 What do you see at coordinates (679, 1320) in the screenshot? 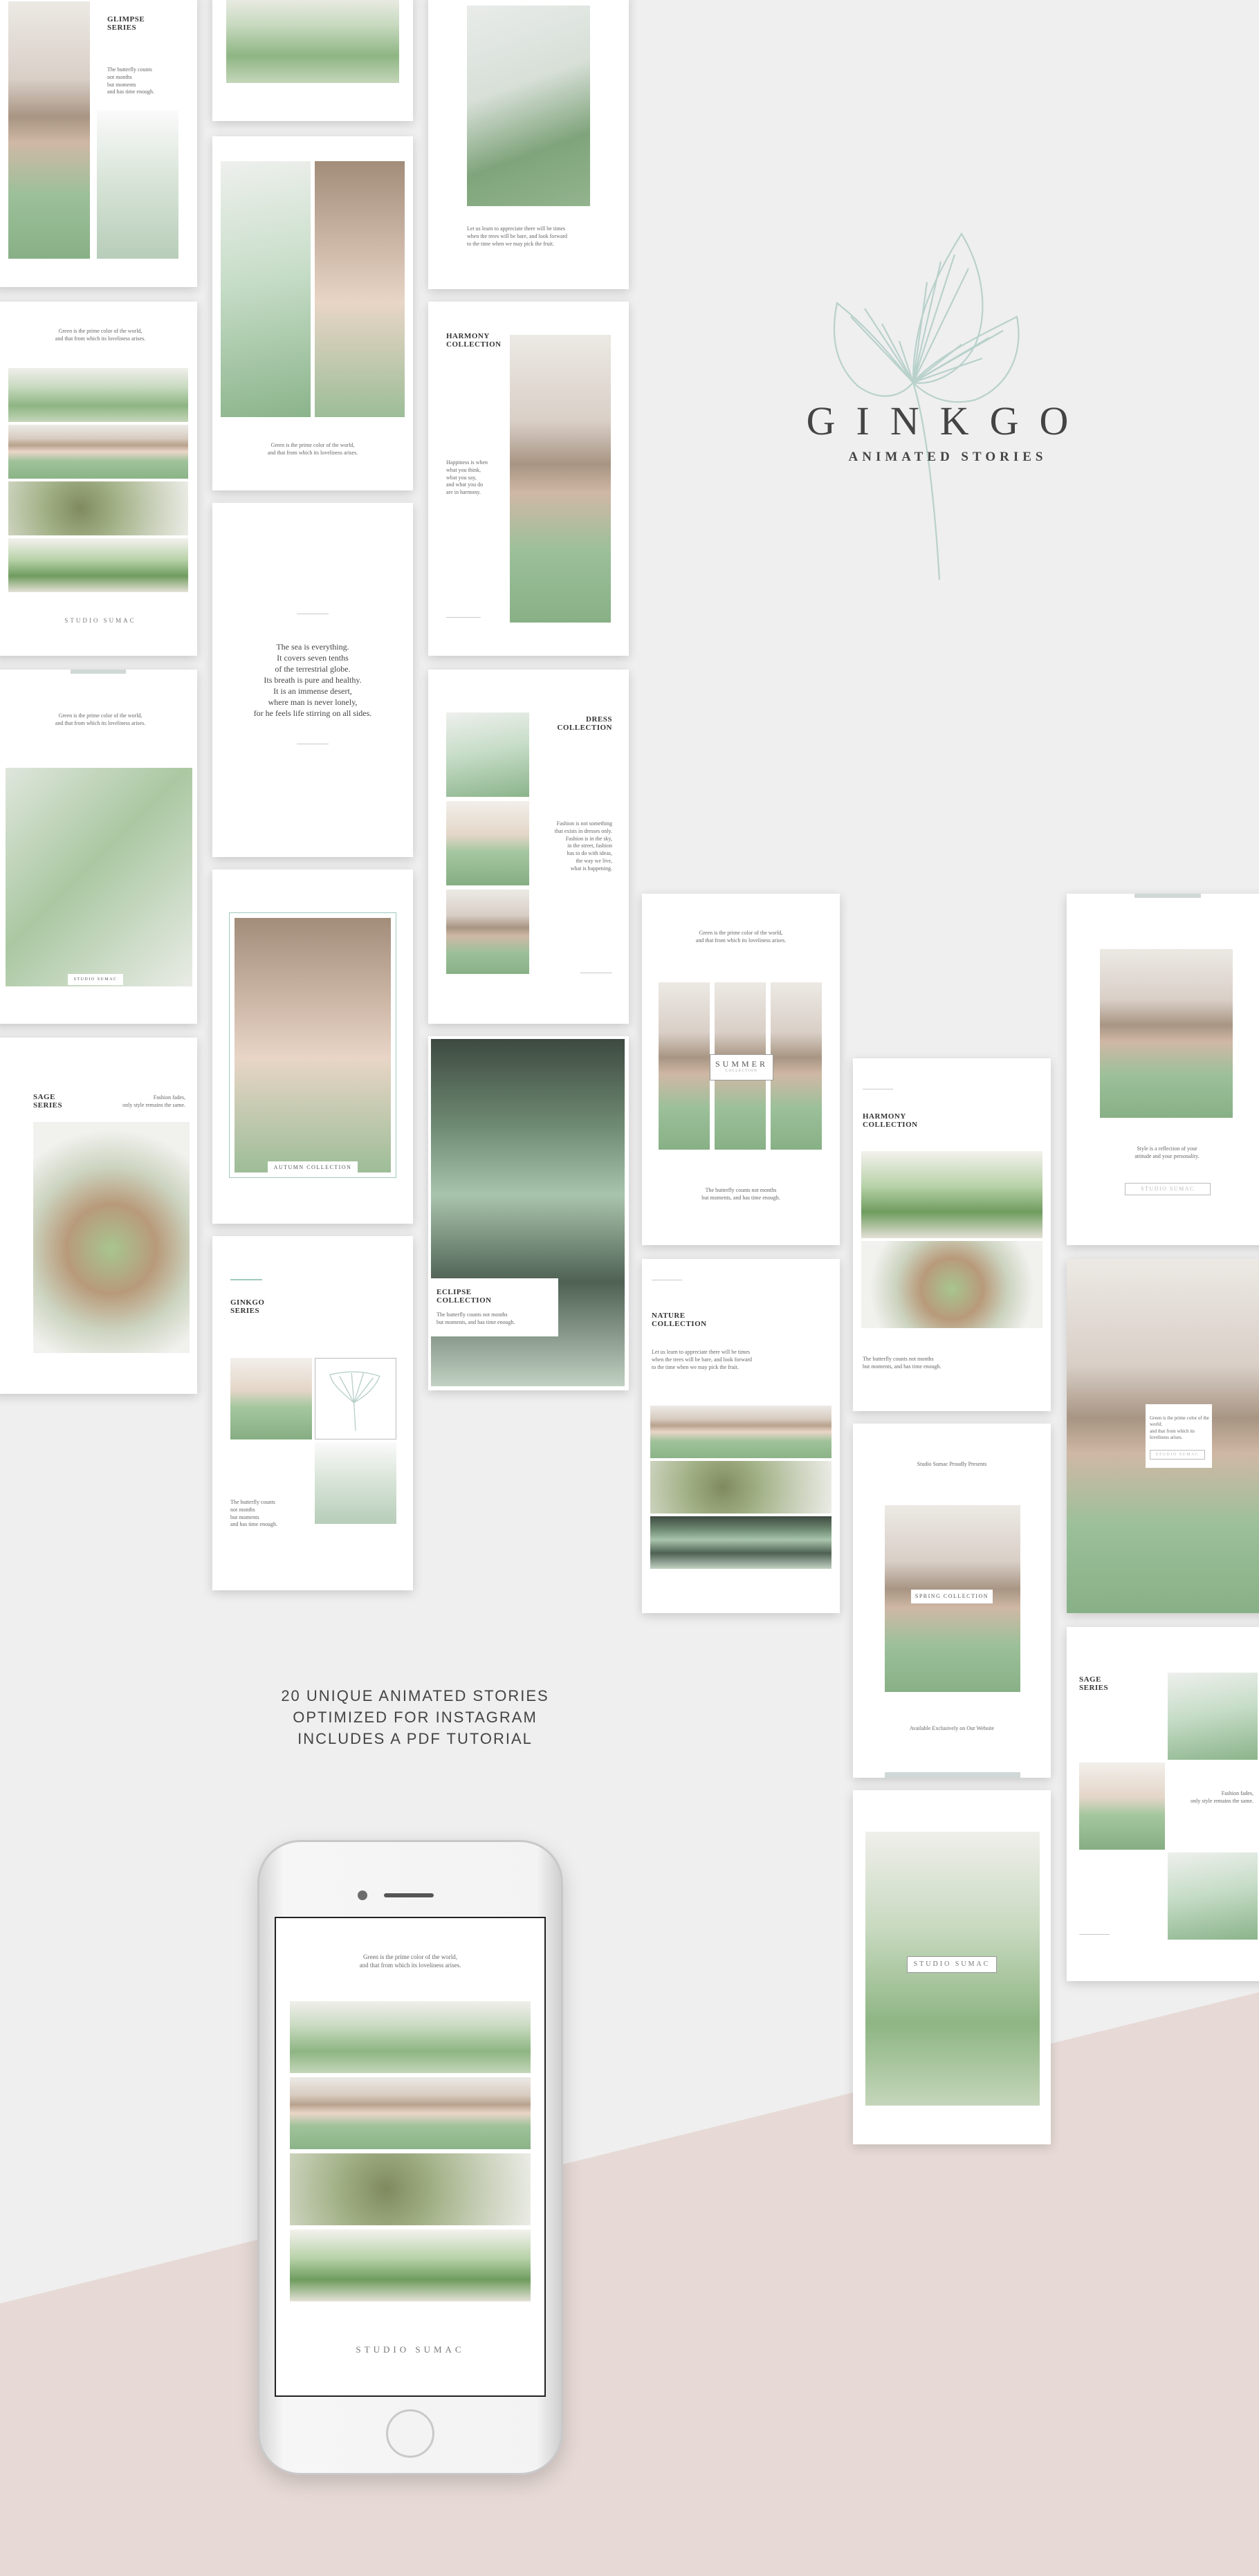
I see `card-title: NATURE COLLECTION` at bounding box center [679, 1320].